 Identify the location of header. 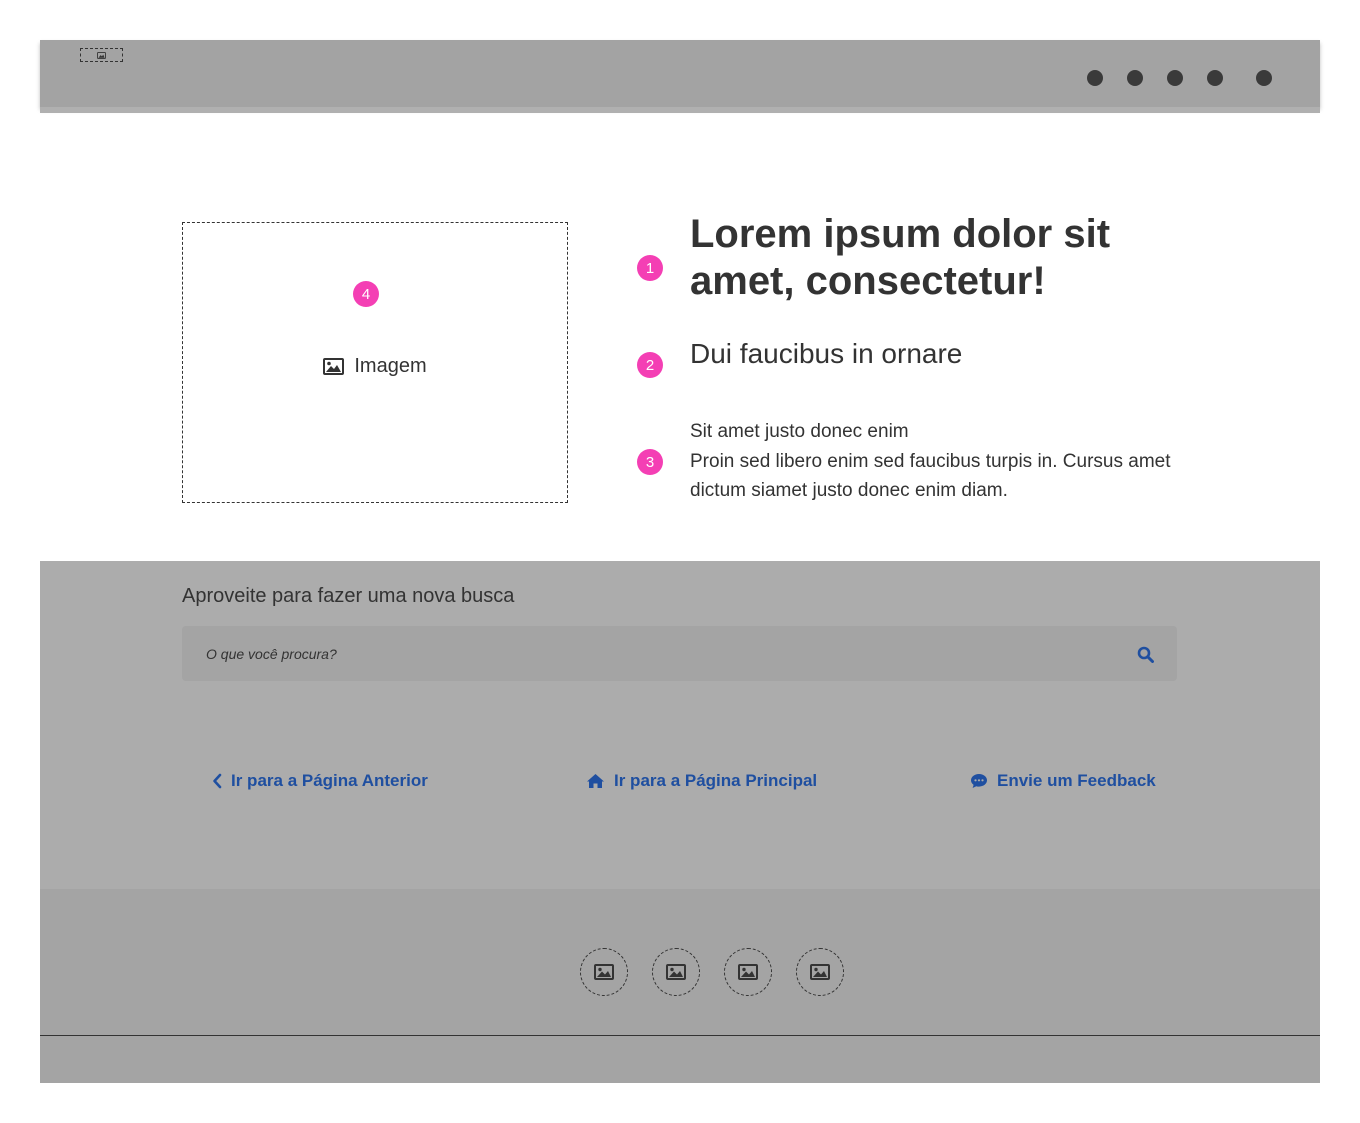
(680, 73).